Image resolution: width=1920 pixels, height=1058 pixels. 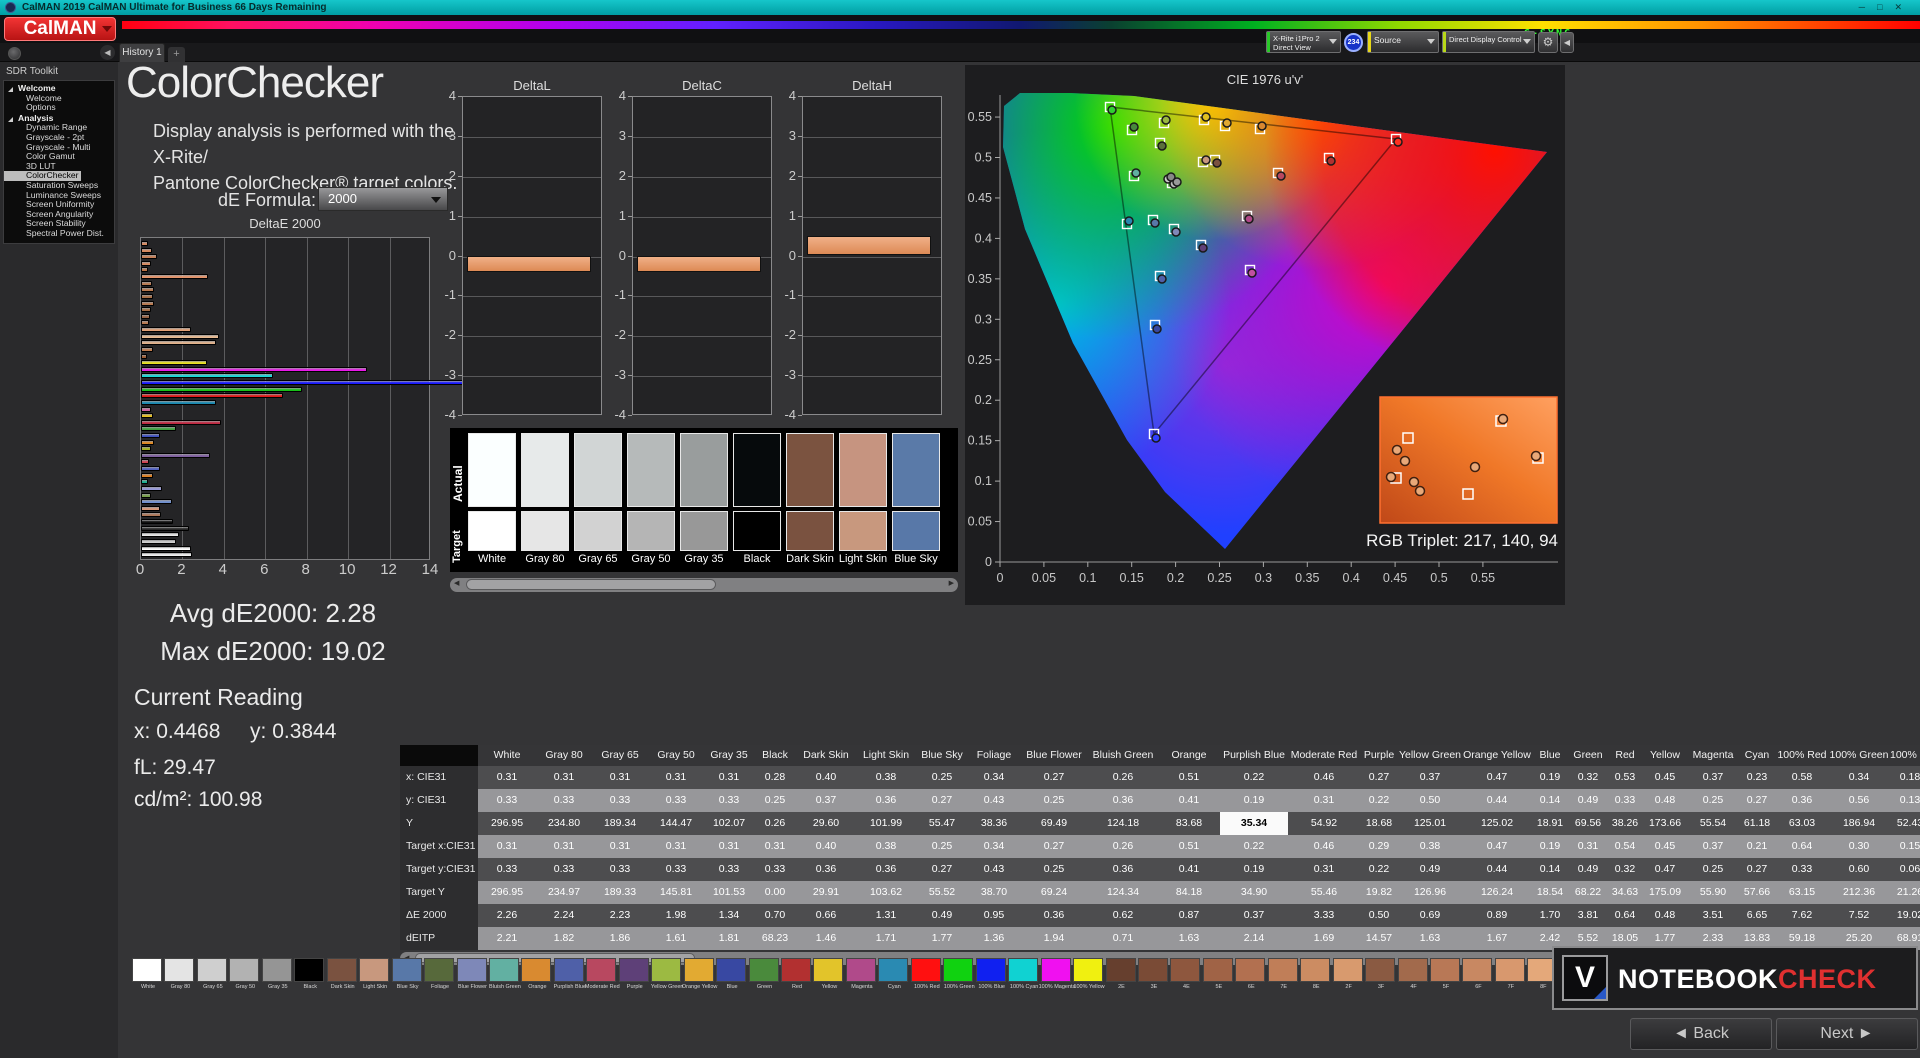 What do you see at coordinates (729, 938) in the screenshot?
I see `table-cell: 1.81` at bounding box center [729, 938].